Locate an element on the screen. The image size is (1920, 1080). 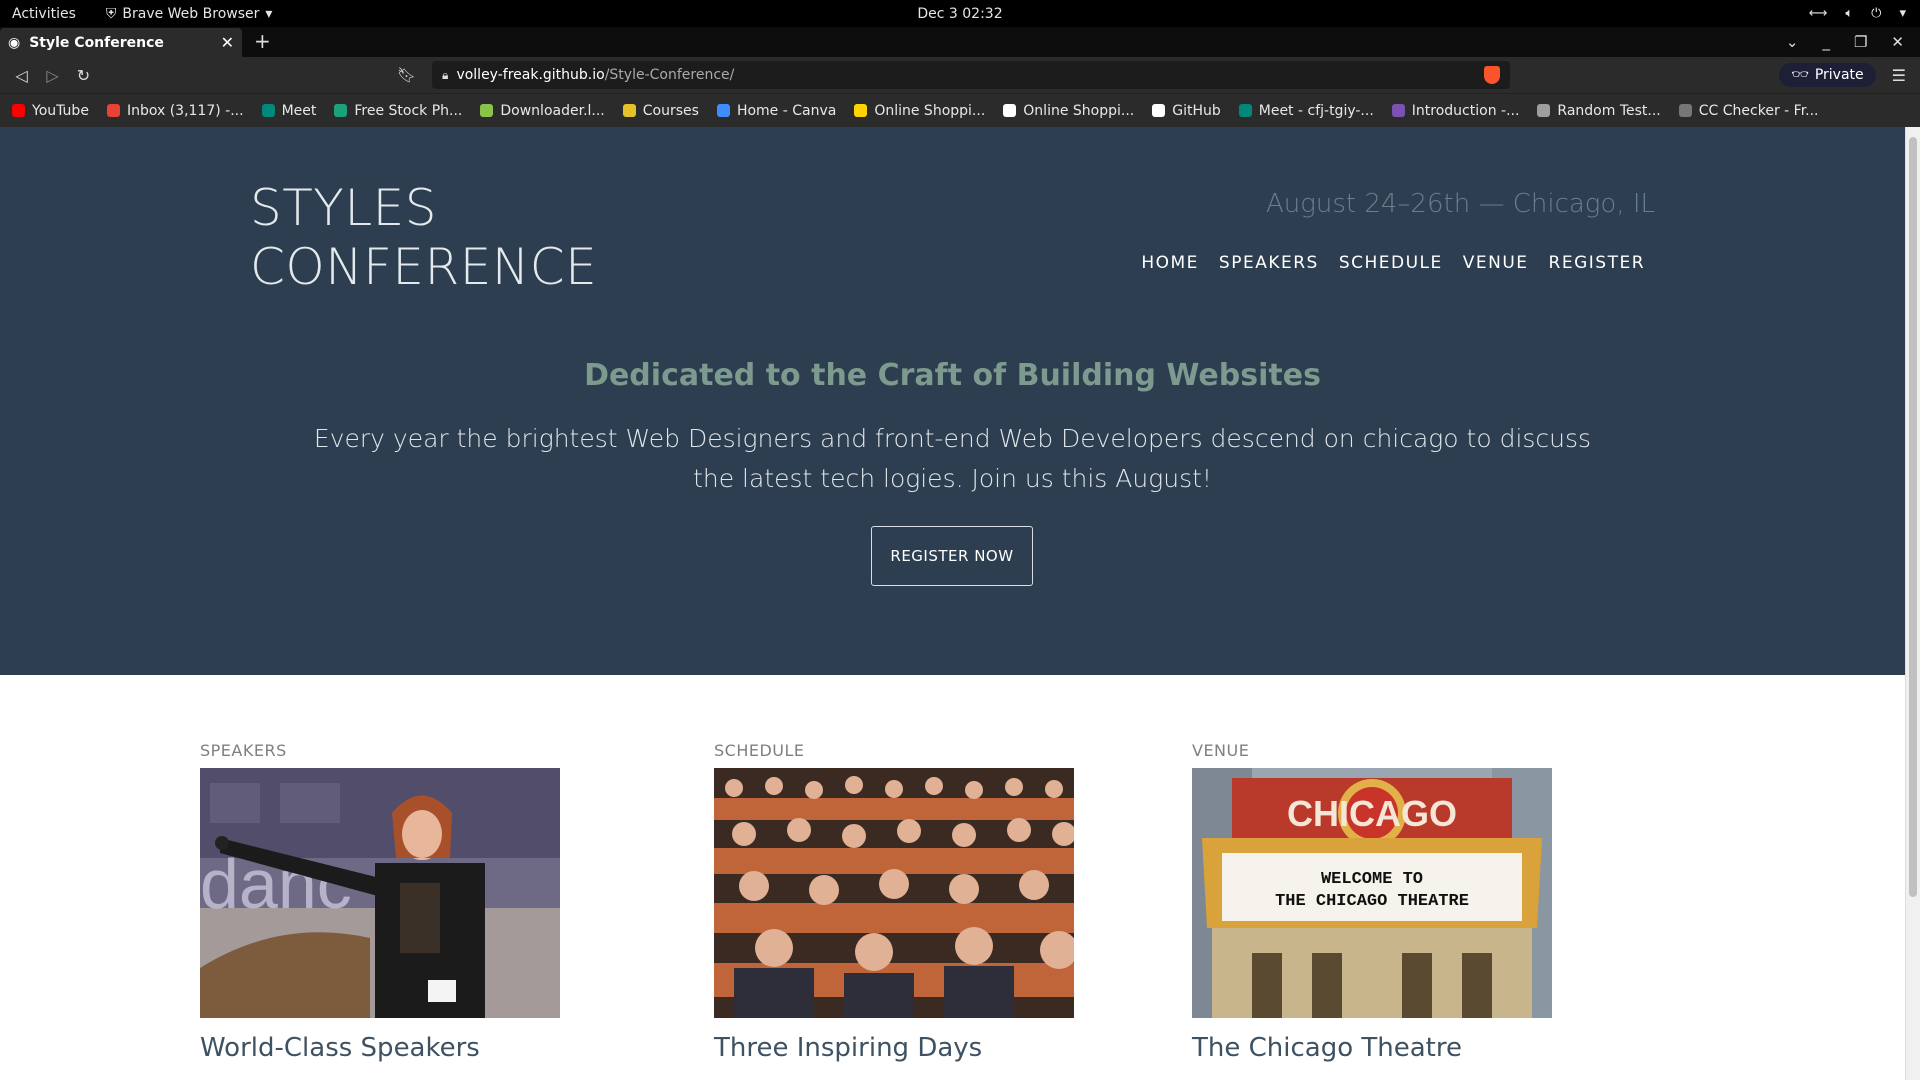
cc-checker-icon is located at coordinates (1685, 110).